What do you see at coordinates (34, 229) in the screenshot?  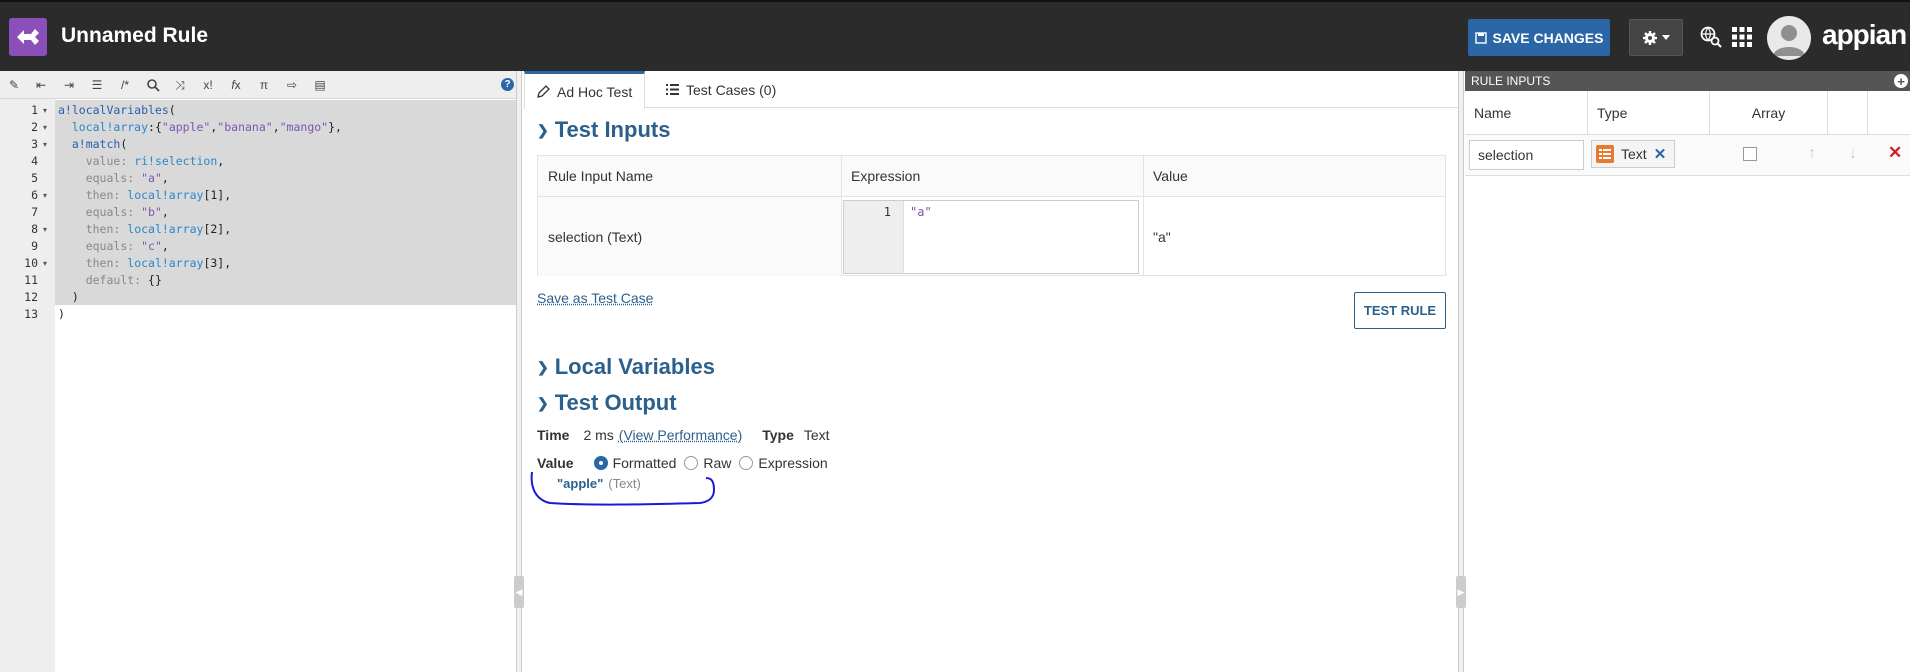 I see `line-number: 8` at bounding box center [34, 229].